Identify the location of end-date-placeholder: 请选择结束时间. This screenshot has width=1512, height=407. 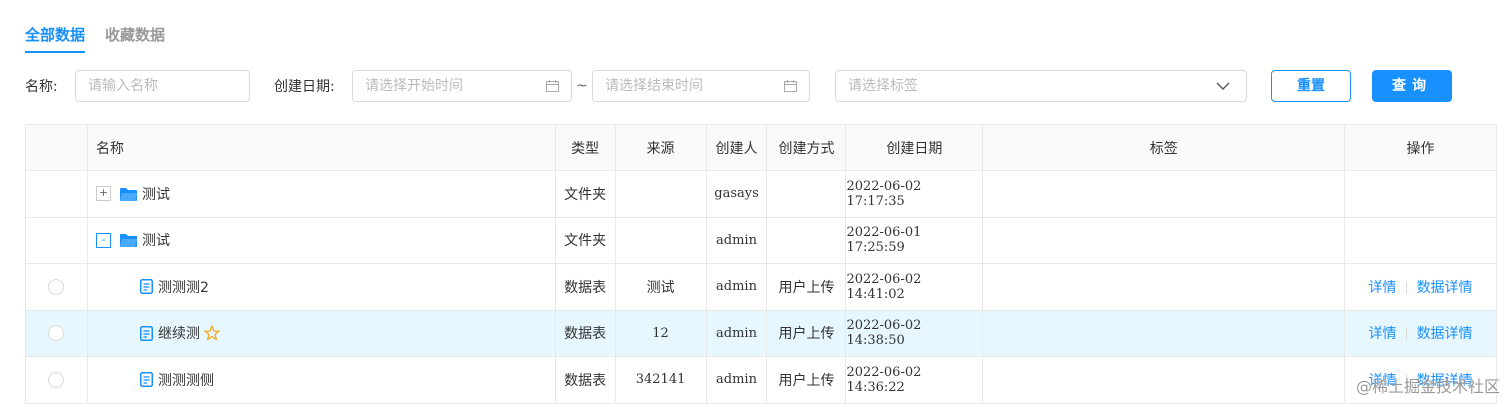
(654, 86).